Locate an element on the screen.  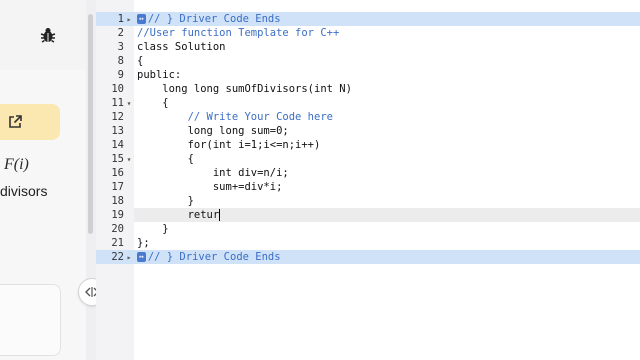
external-link-icon is located at coordinates (15, 121).